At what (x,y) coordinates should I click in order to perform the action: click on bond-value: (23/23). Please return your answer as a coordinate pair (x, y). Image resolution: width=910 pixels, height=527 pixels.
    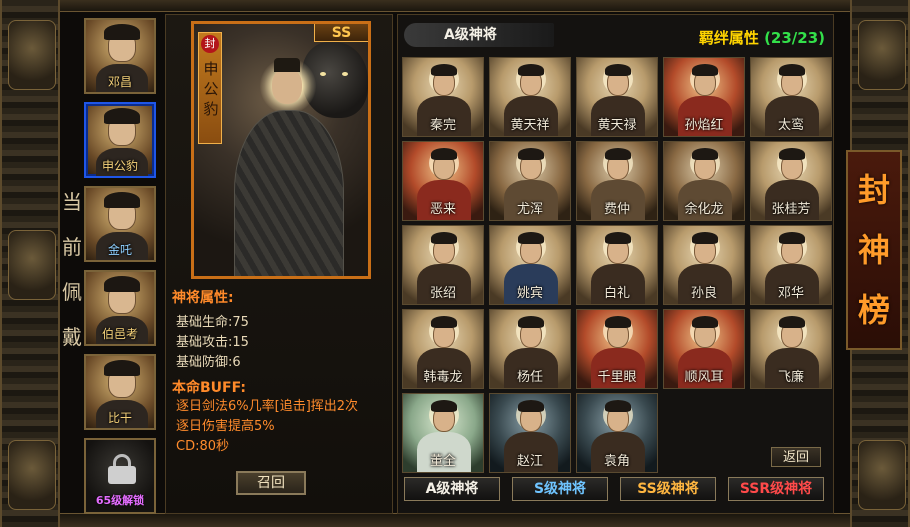
    Looking at the image, I should click on (794, 38).